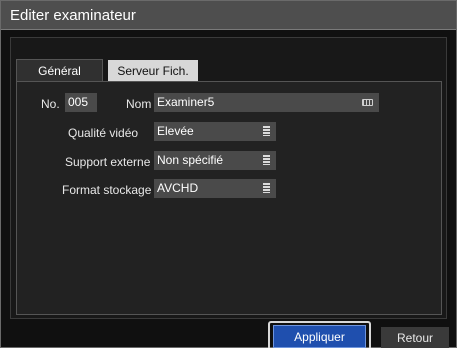 The image size is (457, 348). I want to click on storage-format-value: AVCHD, so click(178, 188).